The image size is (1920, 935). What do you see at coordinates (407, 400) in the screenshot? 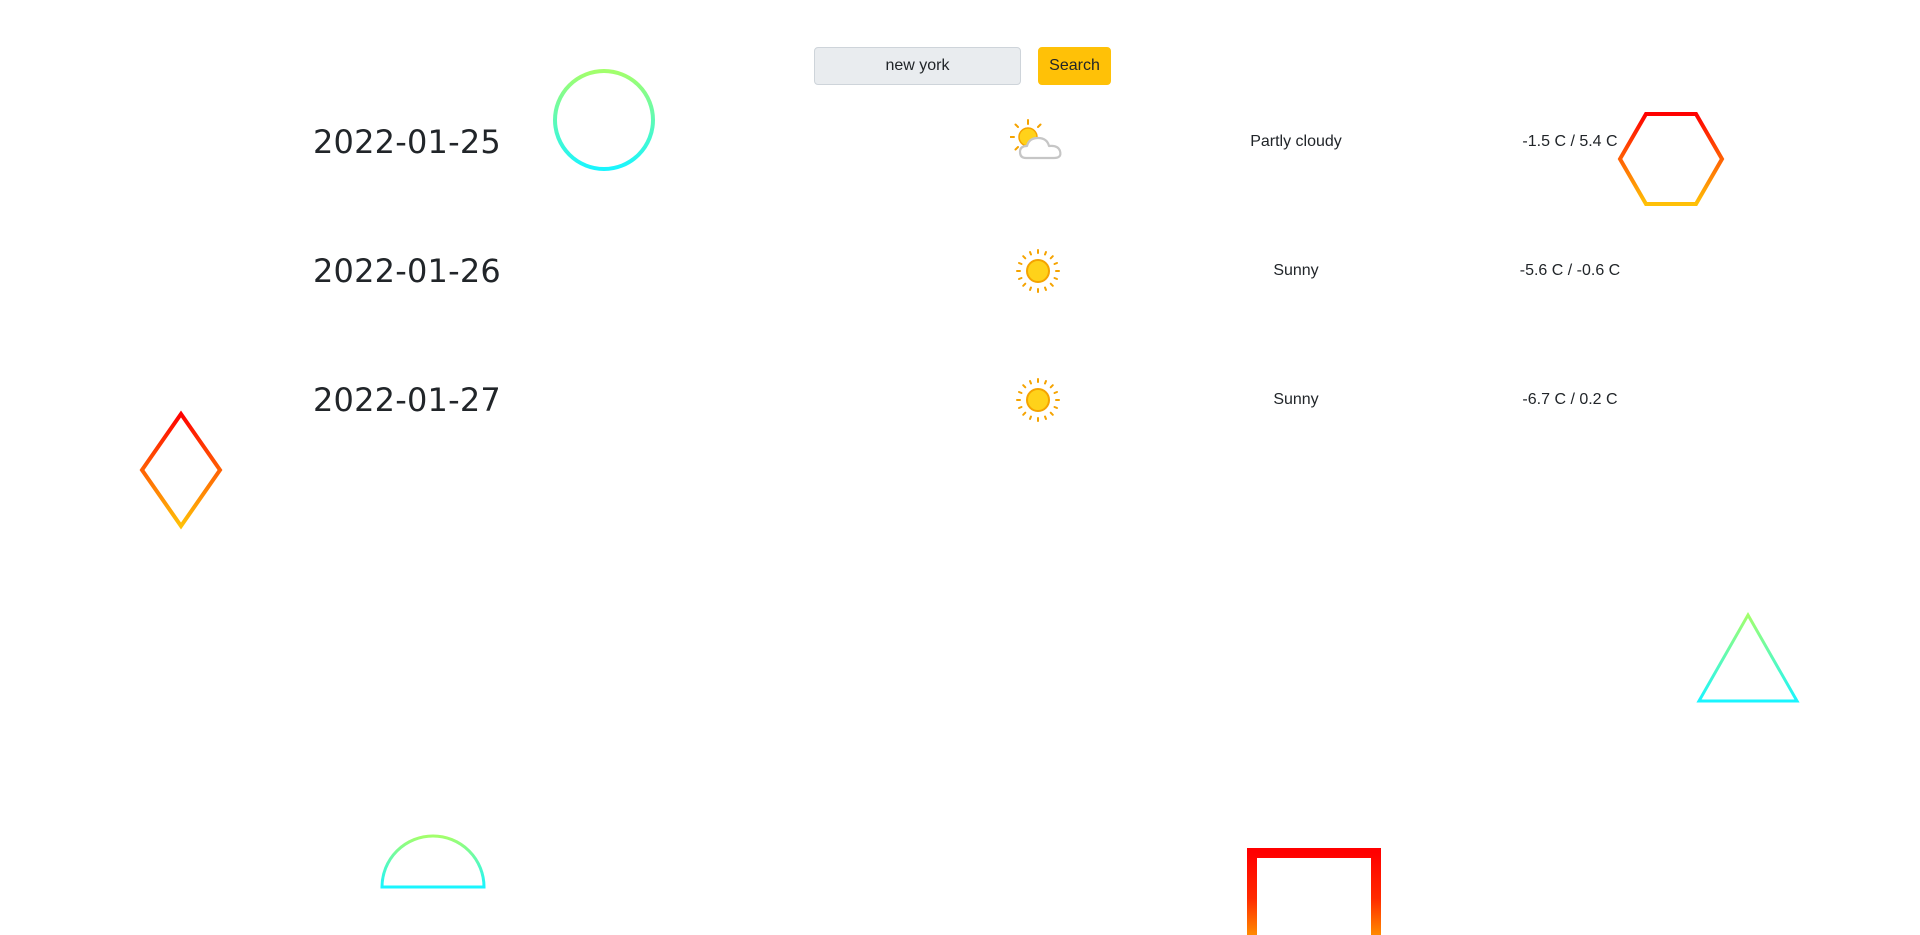
I see `forecast-date: 2022-01-27` at bounding box center [407, 400].